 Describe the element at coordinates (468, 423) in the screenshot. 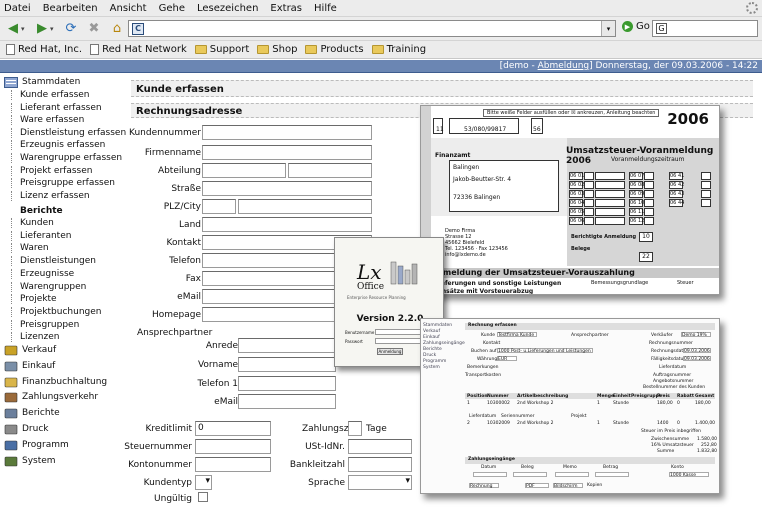

I see `s2-cell: 2` at that location.